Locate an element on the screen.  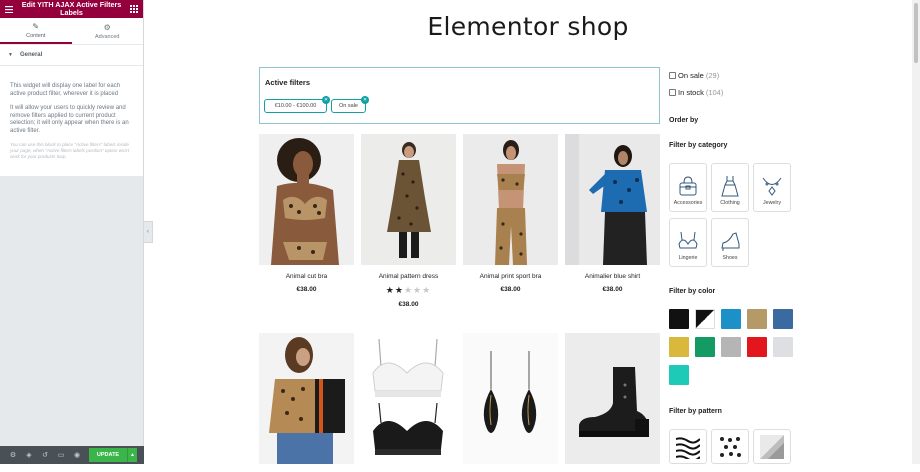
collapse-panel-handle: ‹ is located at coordinates (148, 232).